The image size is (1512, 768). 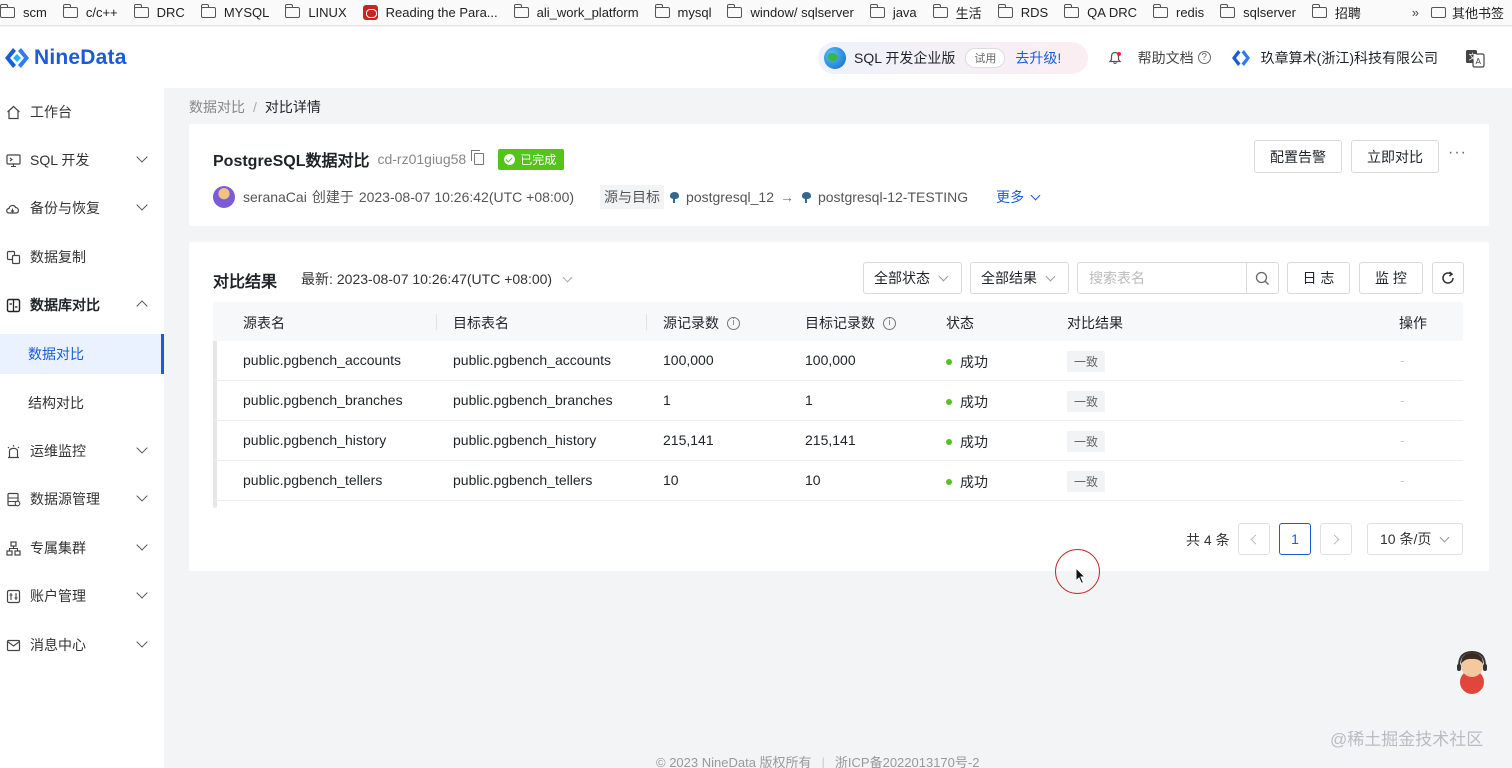 What do you see at coordinates (1240, 57) in the screenshot?
I see `org-icon` at bounding box center [1240, 57].